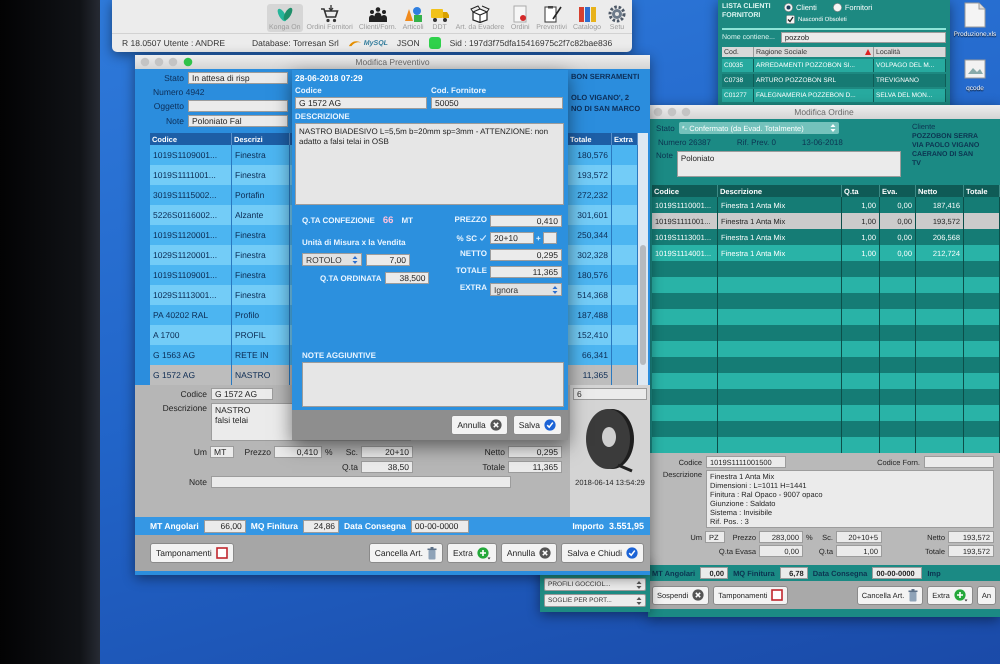 The height and width of the screenshot is (664, 1000). I want to click on field-label: Stato, so click(665, 128).